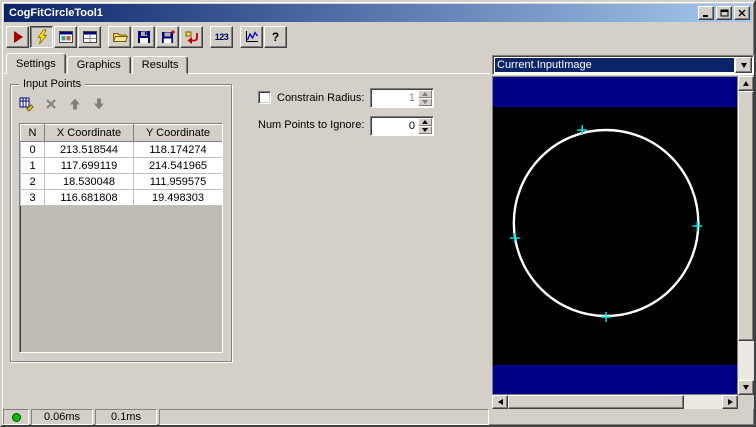 The height and width of the screenshot is (427, 756). What do you see at coordinates (730, 402) in the screenshot?
I see `scroll-right-button` at bounding box center [730, 402].